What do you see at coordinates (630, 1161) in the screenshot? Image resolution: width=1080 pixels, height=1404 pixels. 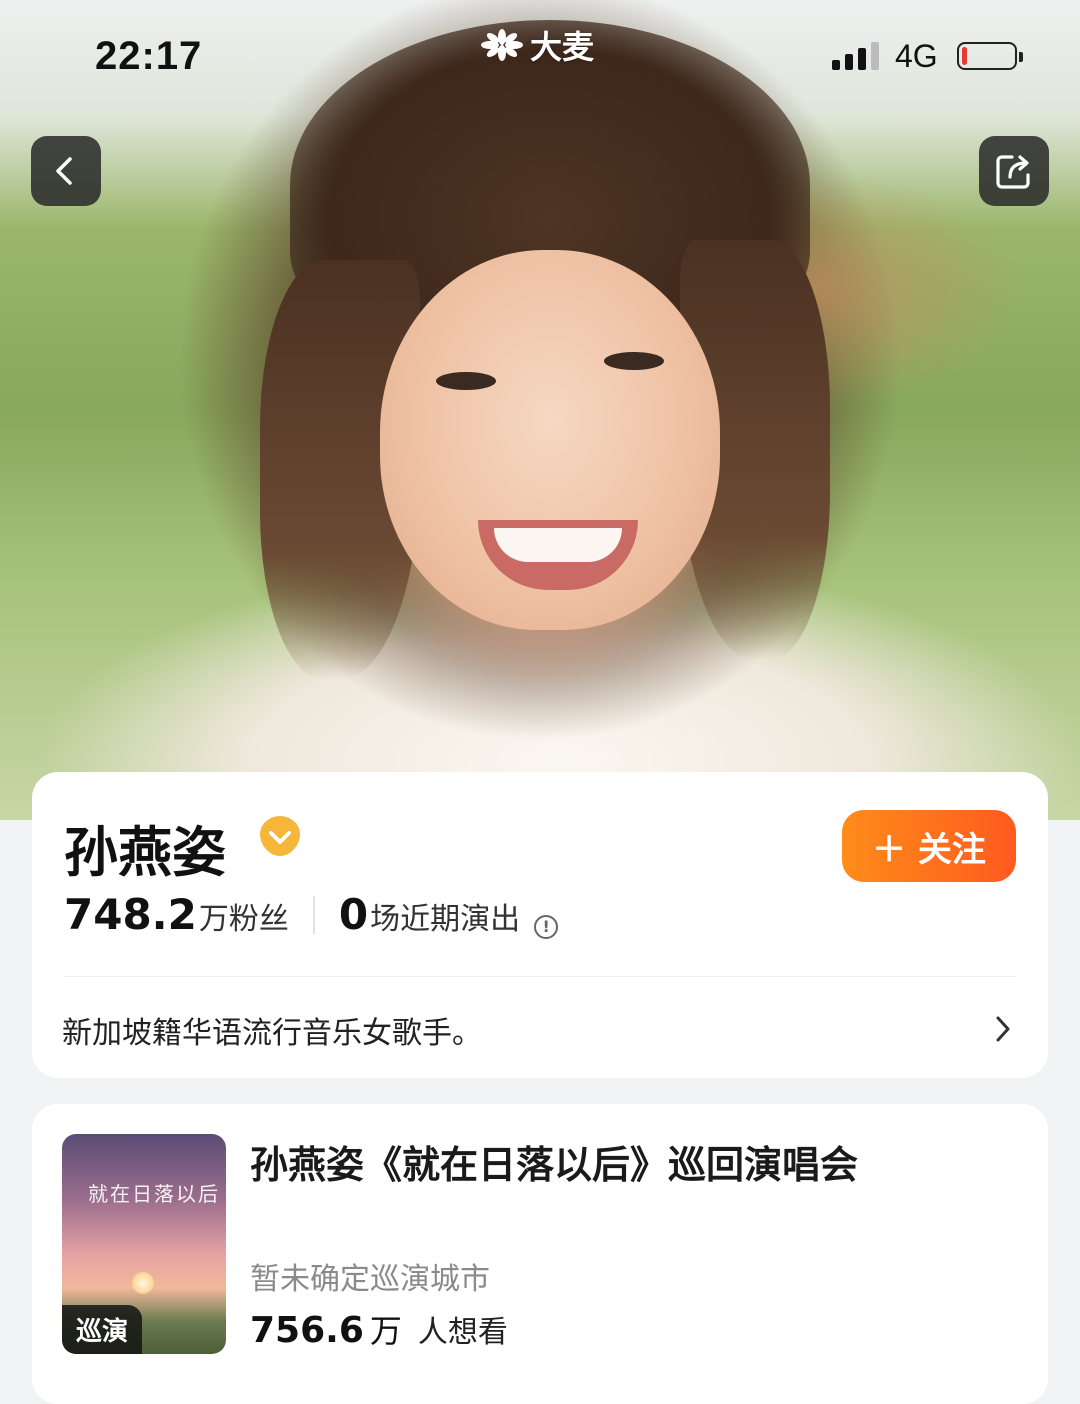 I see `event-title: 孙燕姿《就在日落以后》巡回演唱会` at bounding box center [630, 1161].